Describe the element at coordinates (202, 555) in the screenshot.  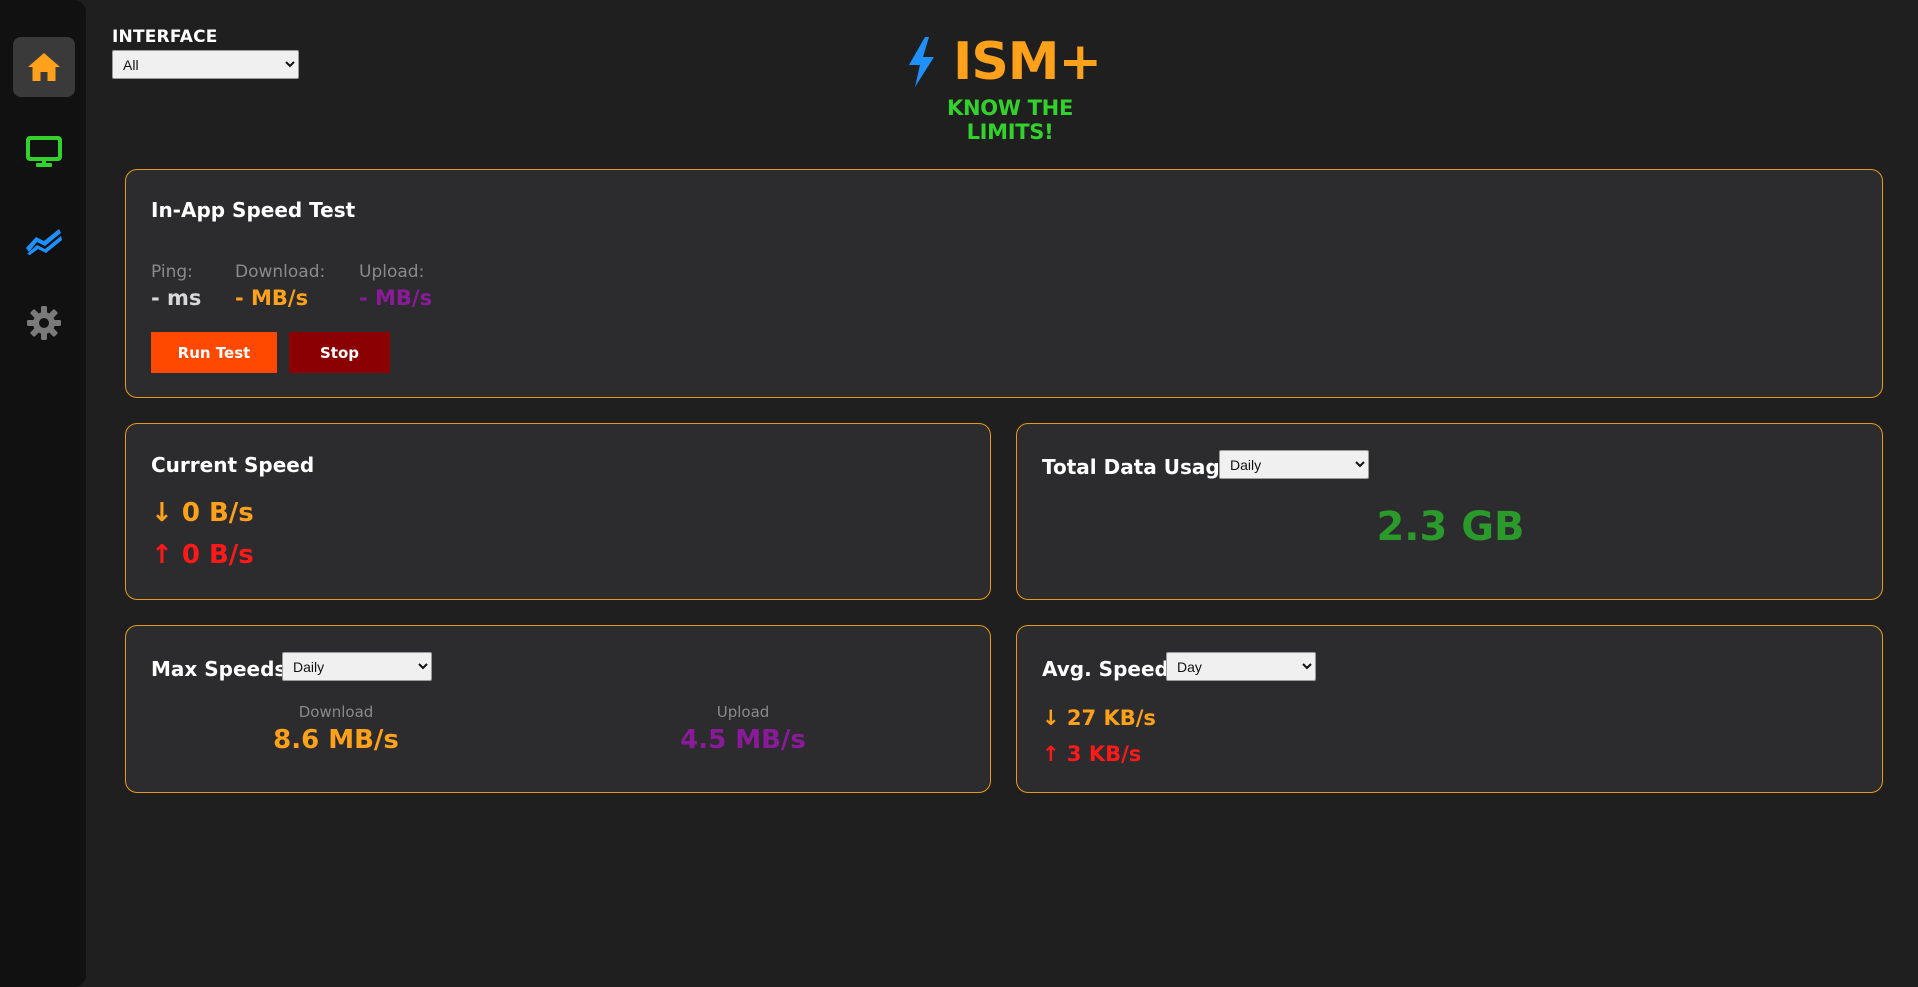
I see `current-upload-speed: ↑ 0 B/s` at that location.